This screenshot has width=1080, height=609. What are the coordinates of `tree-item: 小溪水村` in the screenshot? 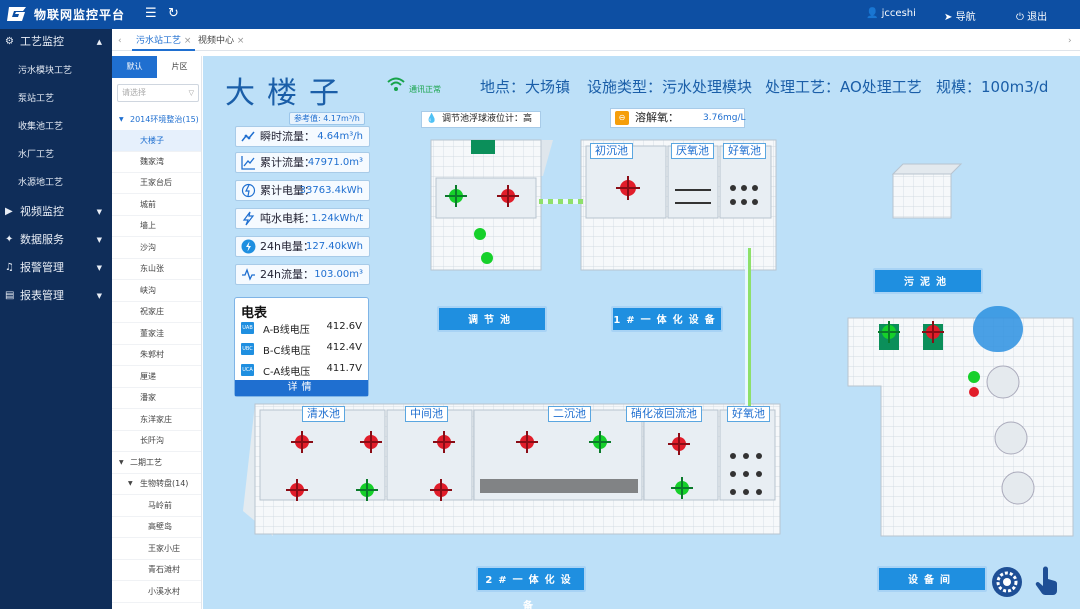 It's located at (156, 592).